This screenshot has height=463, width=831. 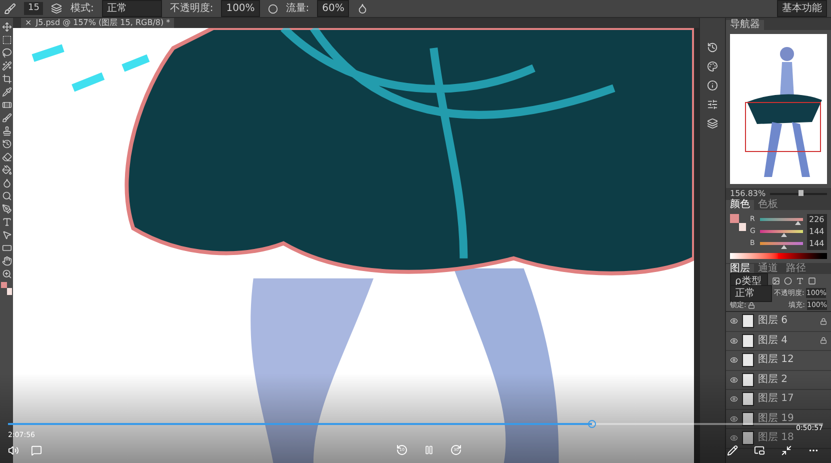 What do you see at coordinates (103, 23) in the screenshot?
I see `document-title: J5.psd @ 157% (图层 15, RGB/8) *` at bounding box center [103, 23].